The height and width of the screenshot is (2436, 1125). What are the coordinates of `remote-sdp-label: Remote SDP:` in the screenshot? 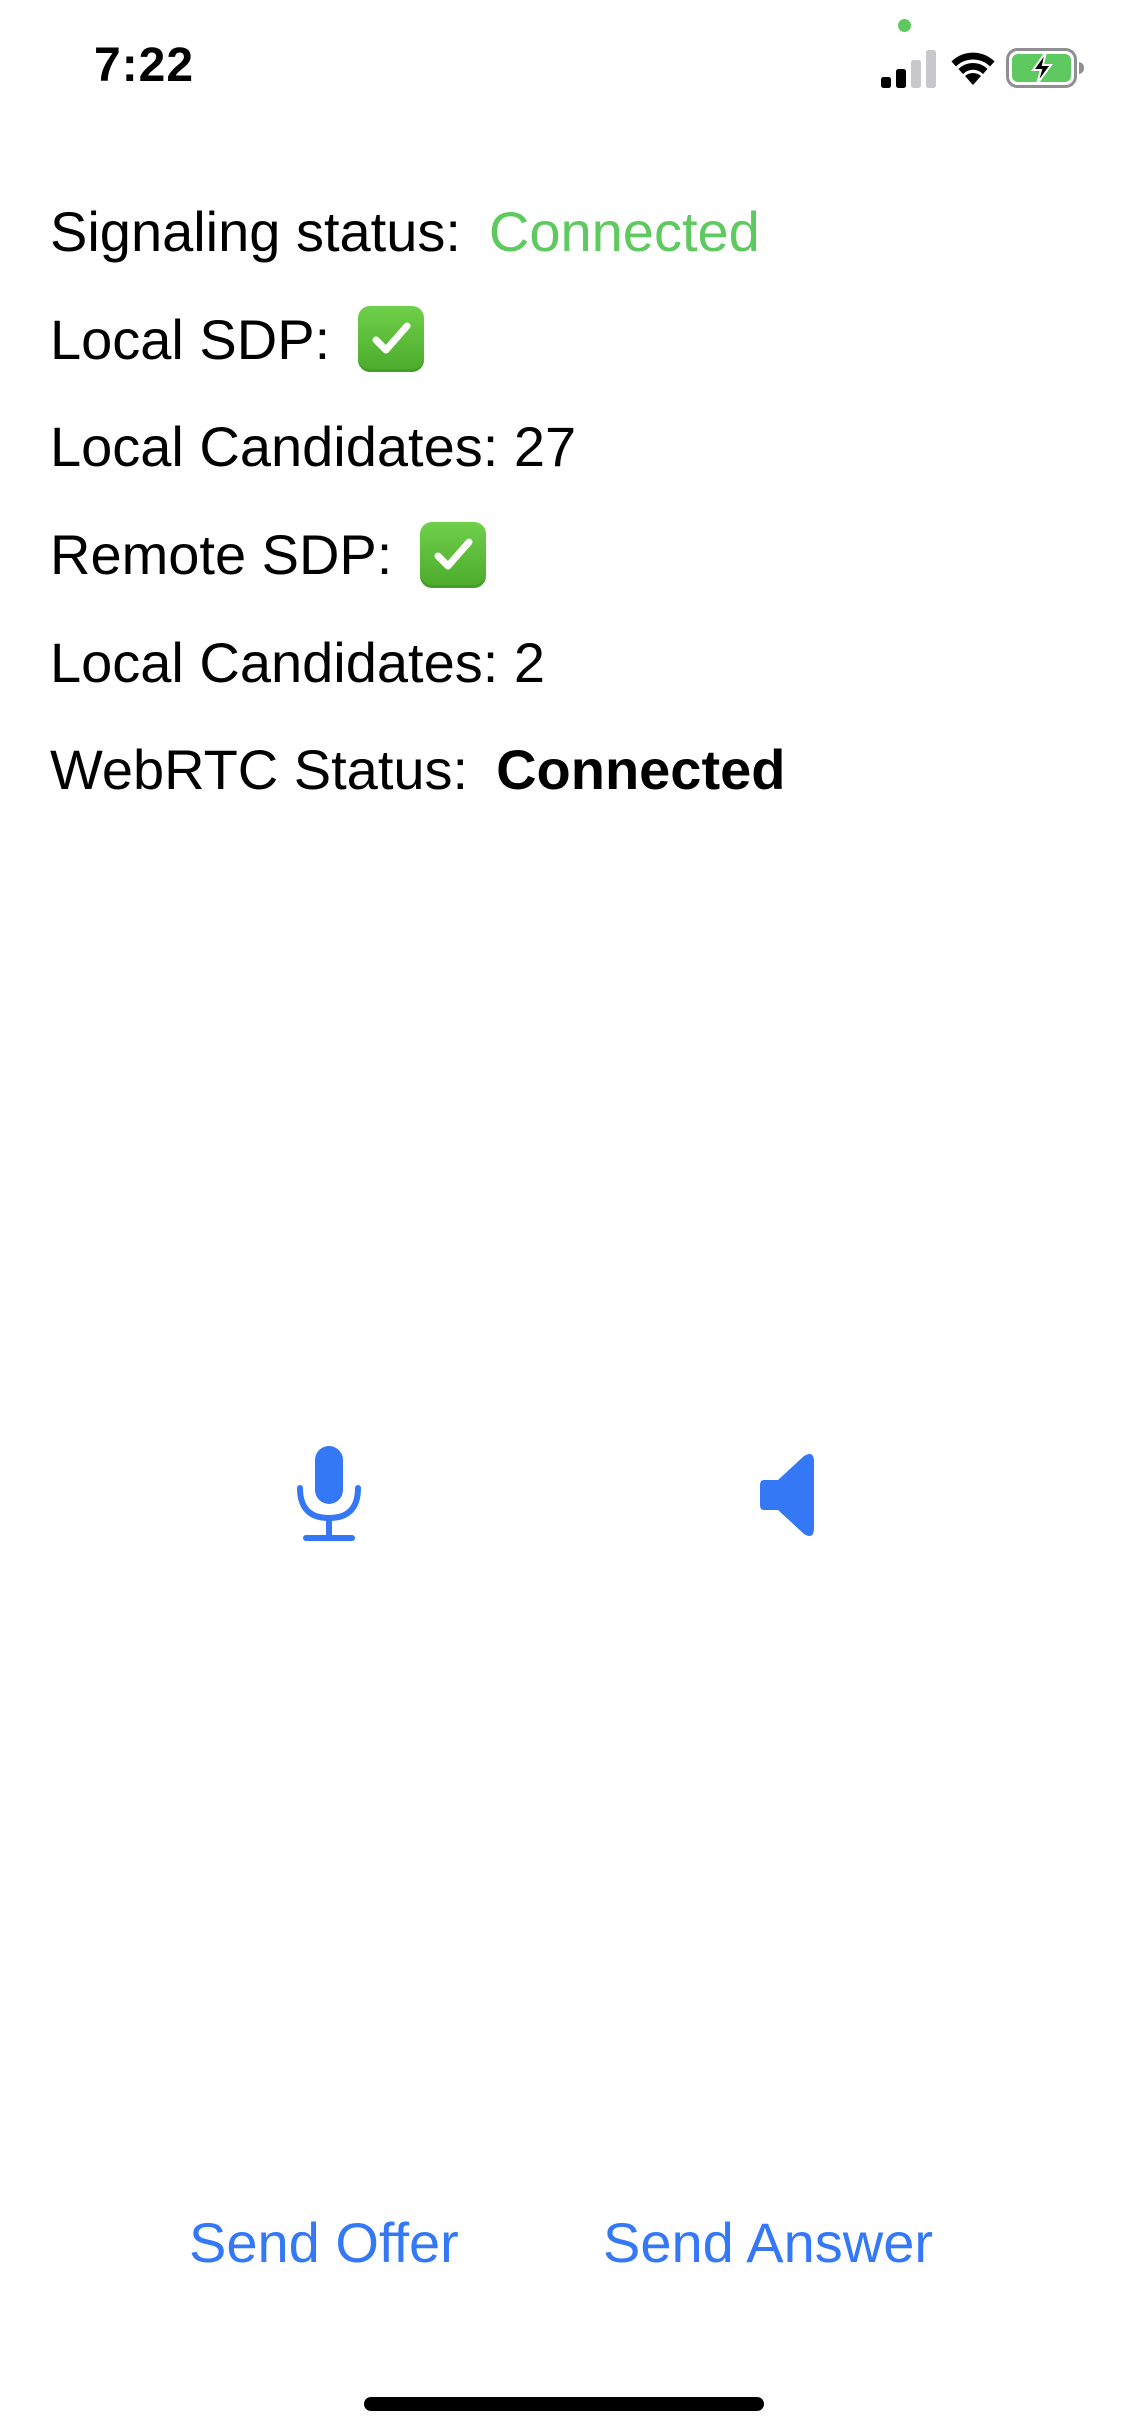 It's located at (221, 555).